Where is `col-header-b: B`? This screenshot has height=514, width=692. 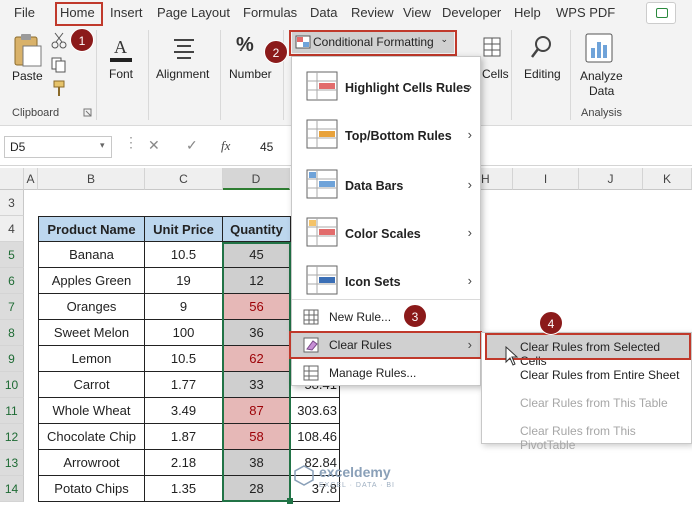
col-header-b: B is located at coordinates (91, 179).